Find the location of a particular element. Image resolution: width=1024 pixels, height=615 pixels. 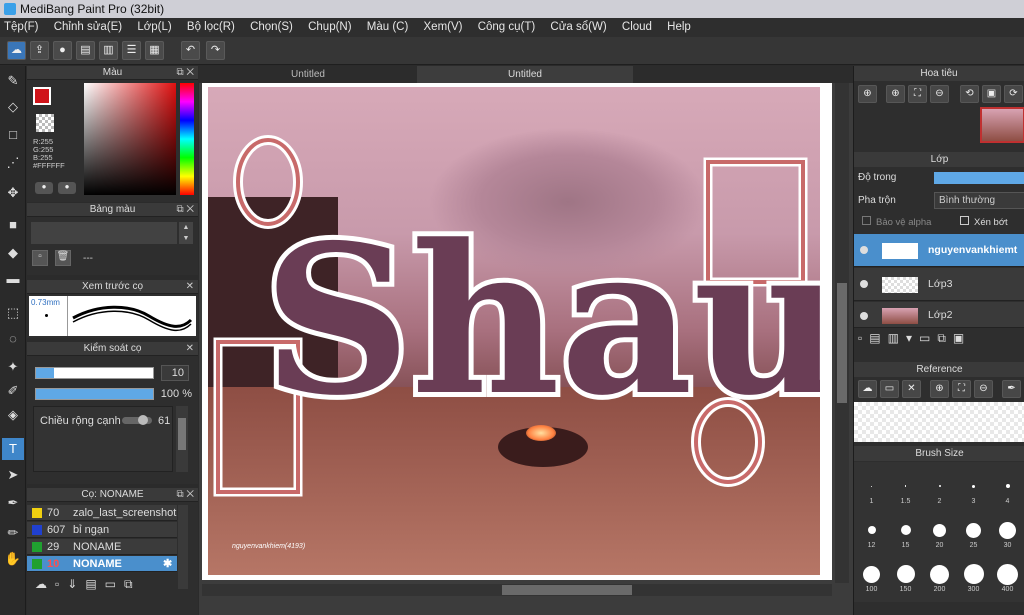

tab-untitled-2: Untitled is located at coordinates (525, 74).